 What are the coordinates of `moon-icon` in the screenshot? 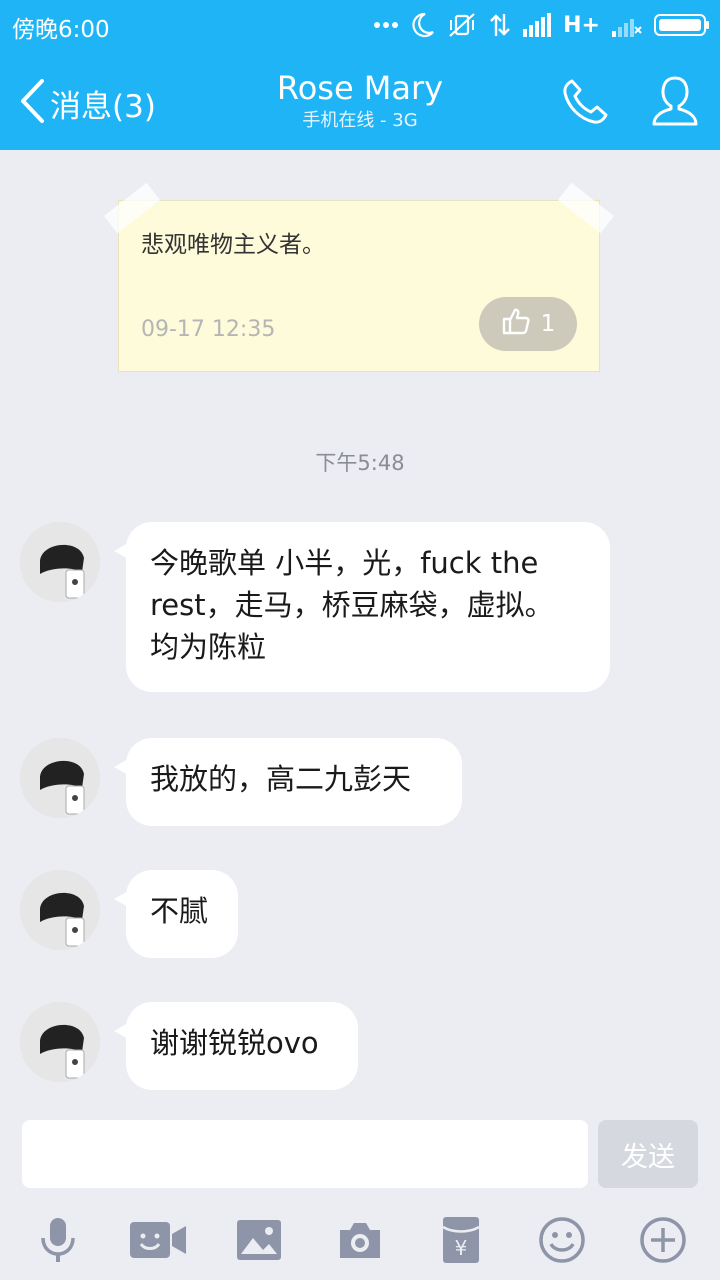 It's located at (423, 25).